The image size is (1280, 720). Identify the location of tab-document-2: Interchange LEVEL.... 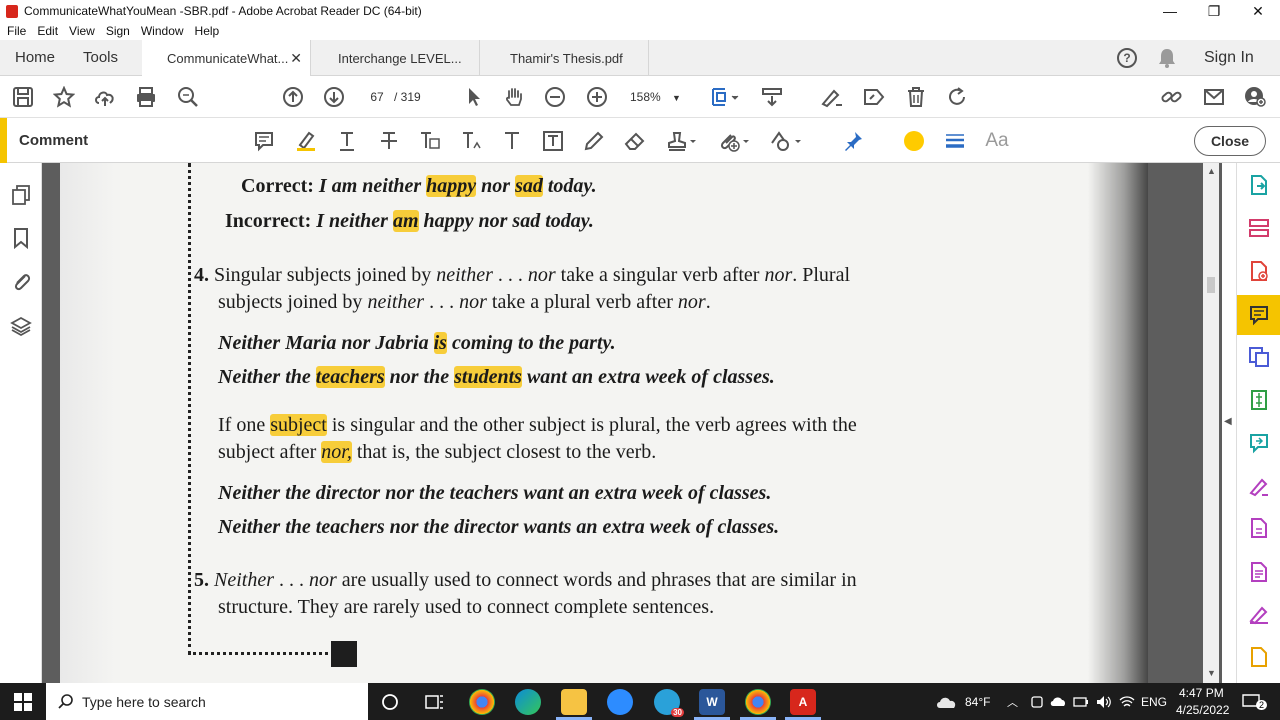
(395, 58).